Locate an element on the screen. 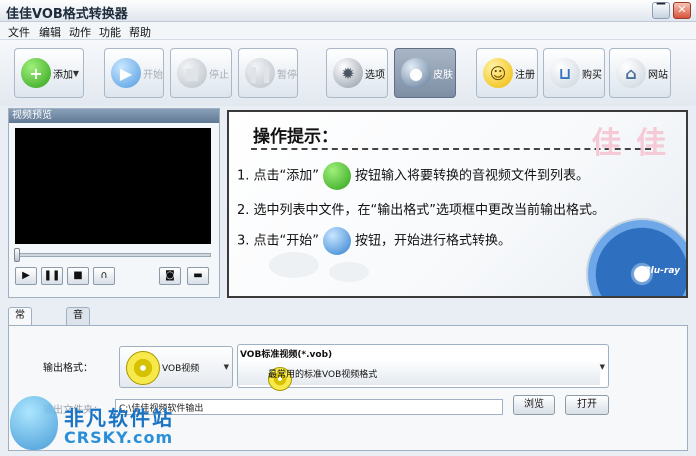 This screenshot has width=696, height=456. menu-help: 帮助 is located at coordinates (140, 32).